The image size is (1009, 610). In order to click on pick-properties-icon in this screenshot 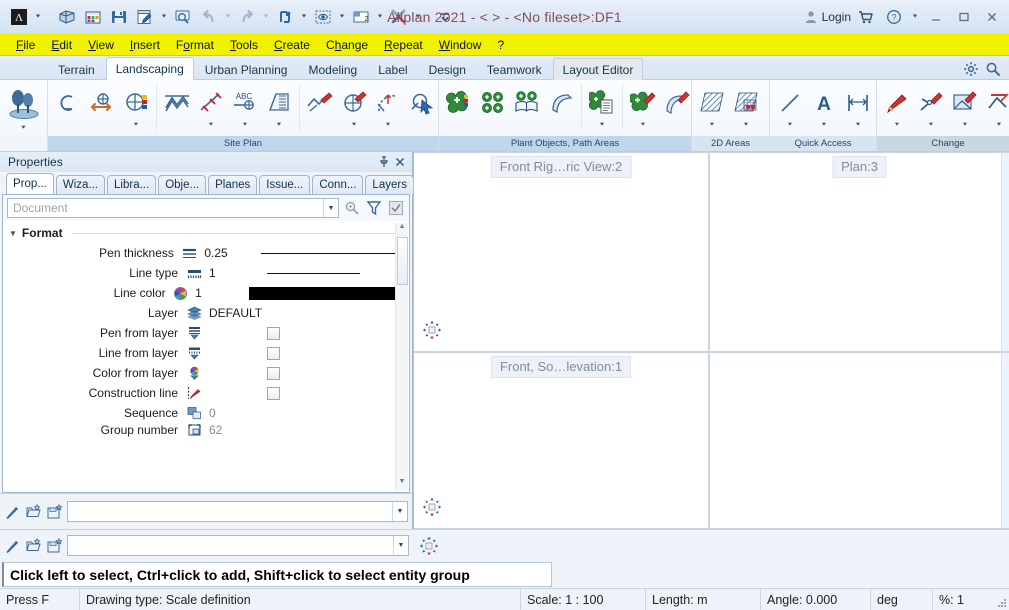, I will do `click(13, 512)`.